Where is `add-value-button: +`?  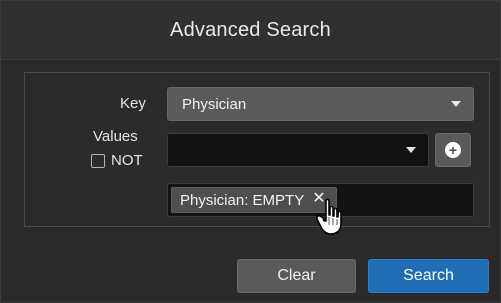 add-value-button: + is located at coordinates (453, 150).